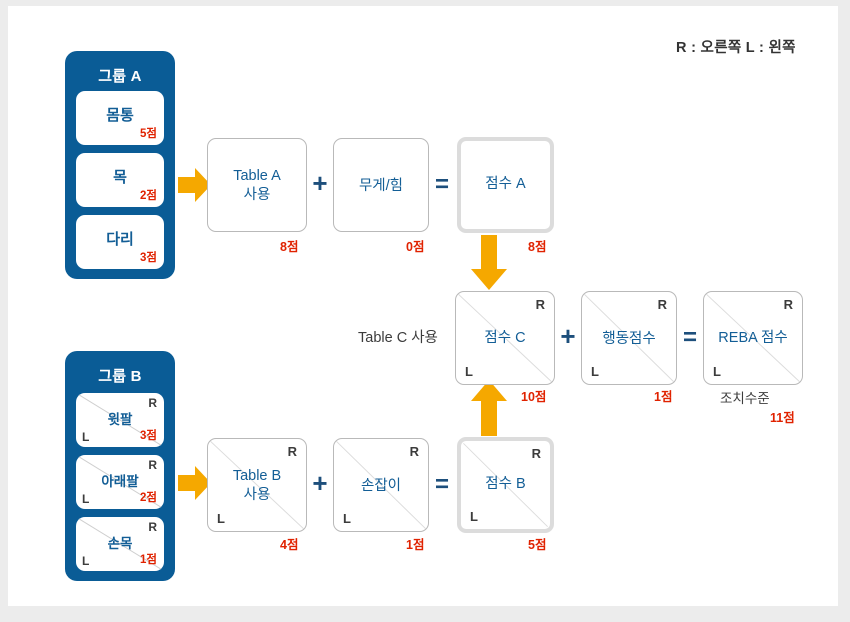 This screenshot has width=850, height=622. I want to click on score-c-l: L, so click(469, 371).